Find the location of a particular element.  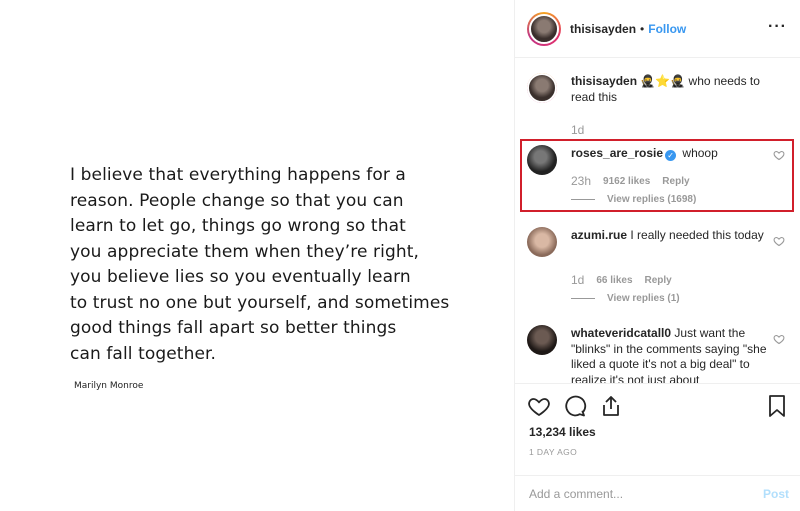

add-comment-row: Post is located at coordinates (657, 493).